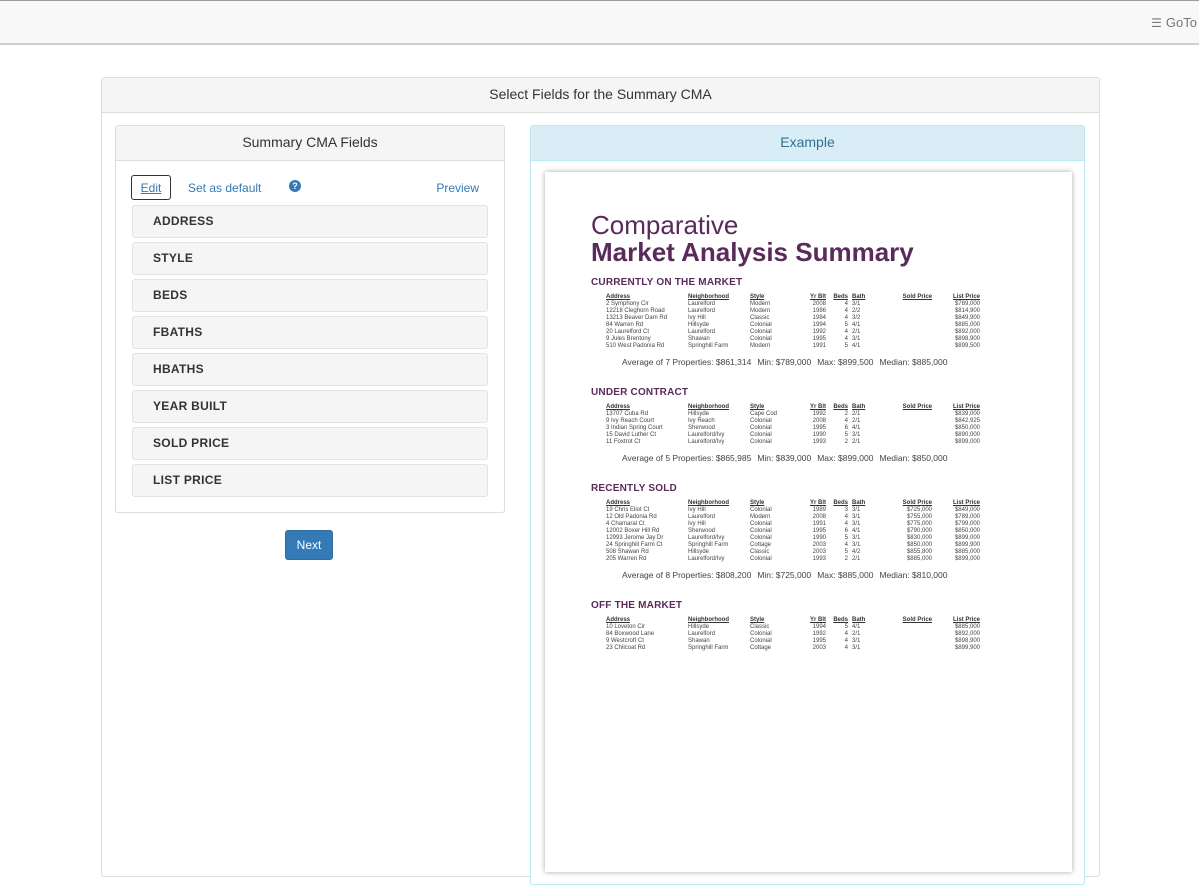 The height and width of the screenshot is (885, 1199). I want to click on table-cell: $830,000, so click(919, 538).